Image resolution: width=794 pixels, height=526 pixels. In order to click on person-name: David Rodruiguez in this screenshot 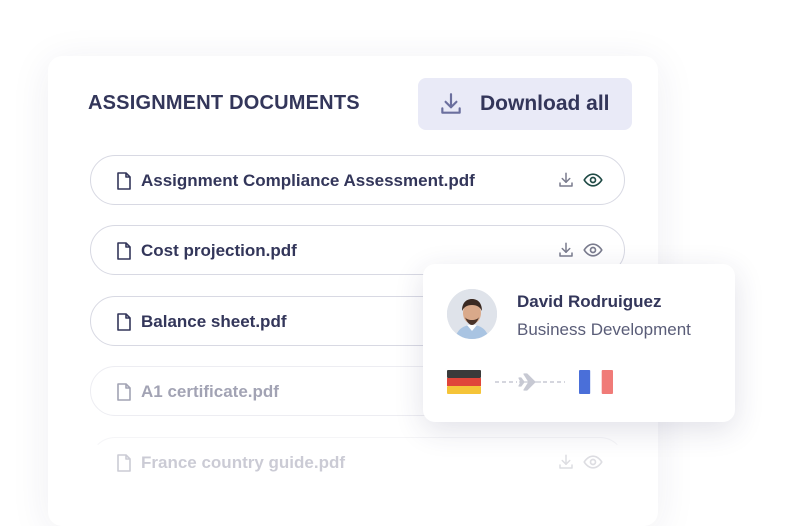, I will do `click(589, 301)`.